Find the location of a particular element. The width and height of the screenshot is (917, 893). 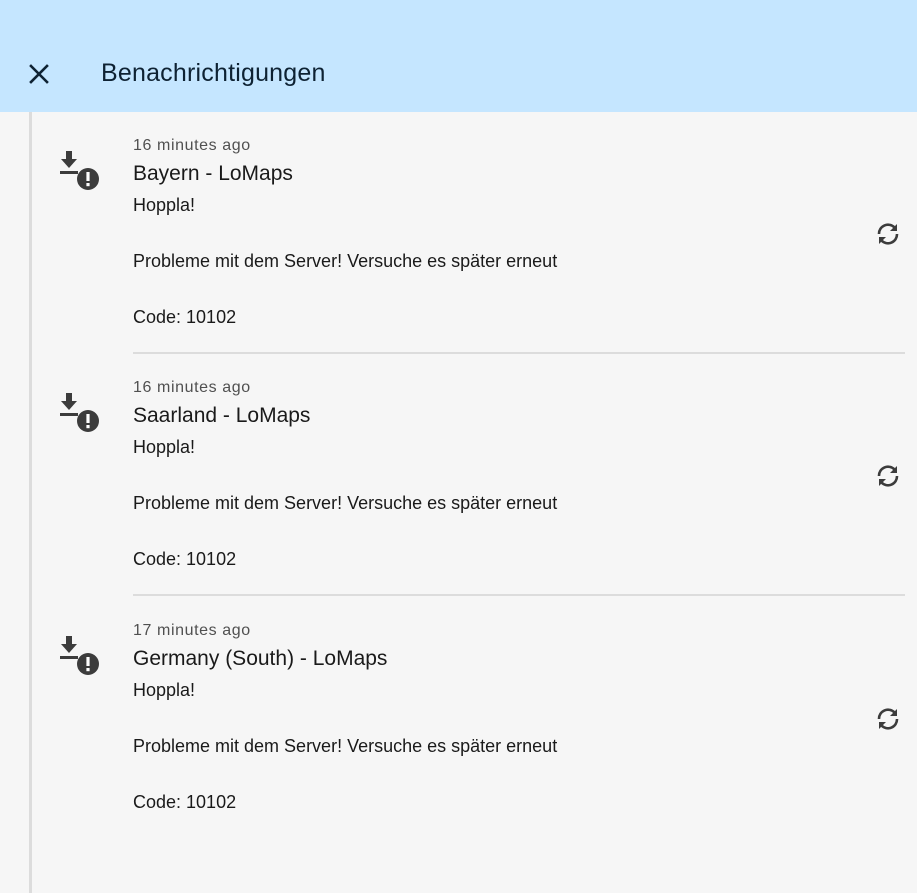

notification-title: Germany (South) - LoMaps is located at coordinates (260, 658).